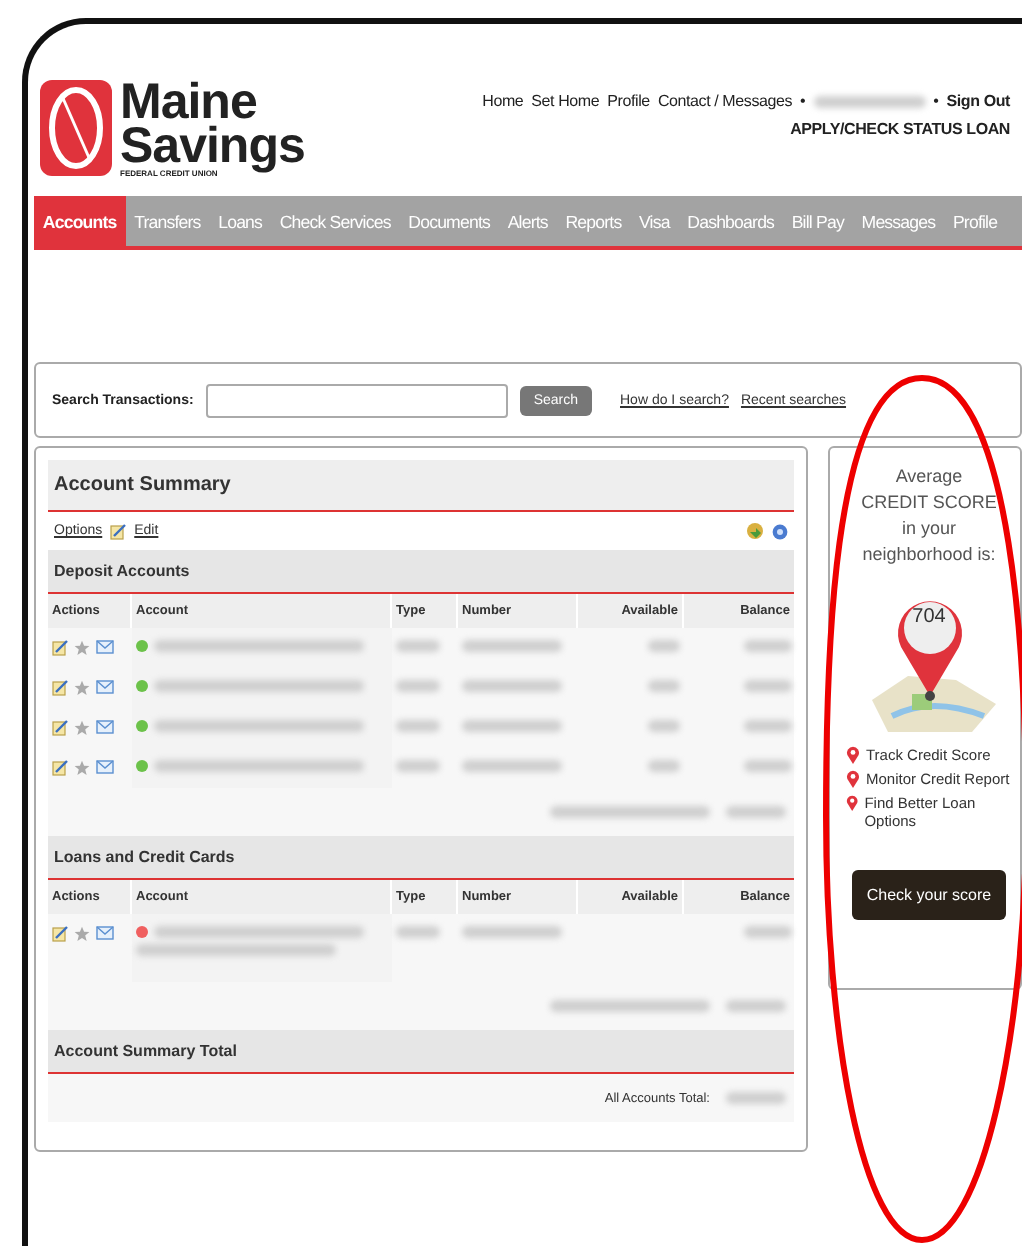 Image resolution: width=1022 pixels, height=1246 pixels. What do you see at coordinates (80, 221) in the screenshot?
I see `nav-tab: Accounts` at bounding box center [80, 221].